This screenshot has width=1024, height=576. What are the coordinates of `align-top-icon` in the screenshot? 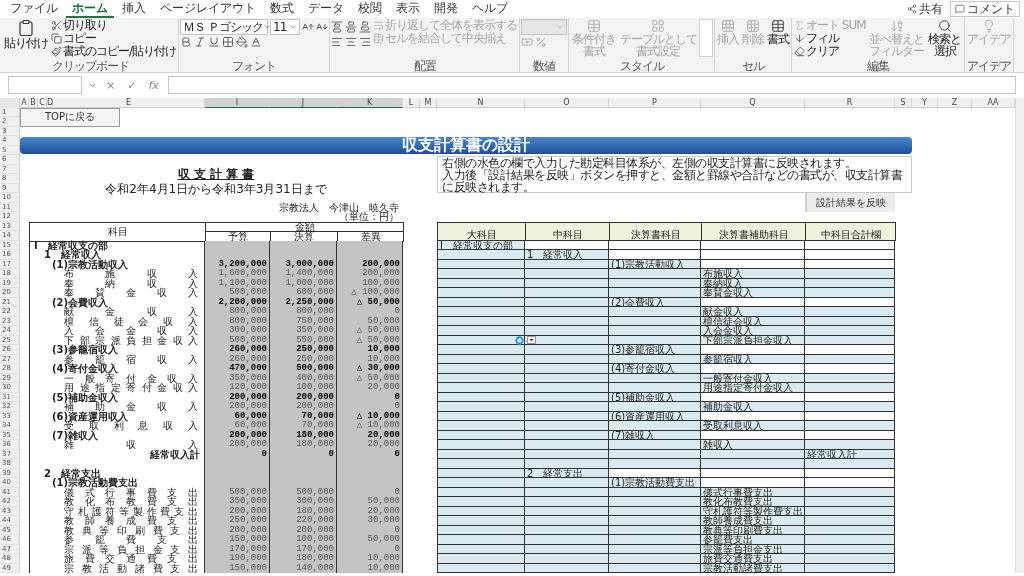 It's located at (337, 26).